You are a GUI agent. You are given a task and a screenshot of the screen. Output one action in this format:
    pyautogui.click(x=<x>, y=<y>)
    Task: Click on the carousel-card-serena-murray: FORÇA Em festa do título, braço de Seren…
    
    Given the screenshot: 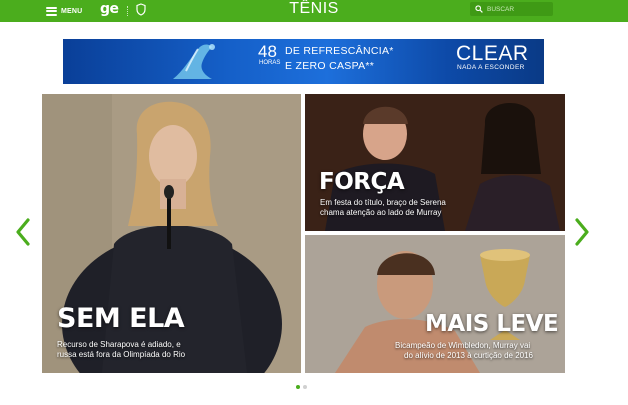 What is the action you would take?
    pyautogui.click(x=435, y=162)
    